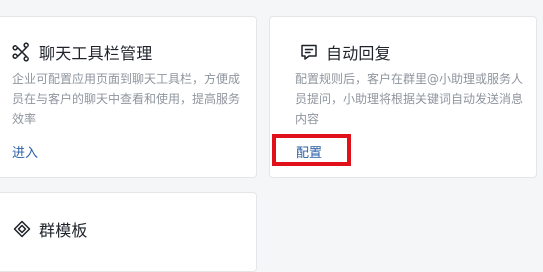 This screenshot has width=543, height=272. What do you see at coordinates (25, 151) in the screenshot?
I see `chat-toolbar-enter-link: 进入` at bounding box center [25, 151].